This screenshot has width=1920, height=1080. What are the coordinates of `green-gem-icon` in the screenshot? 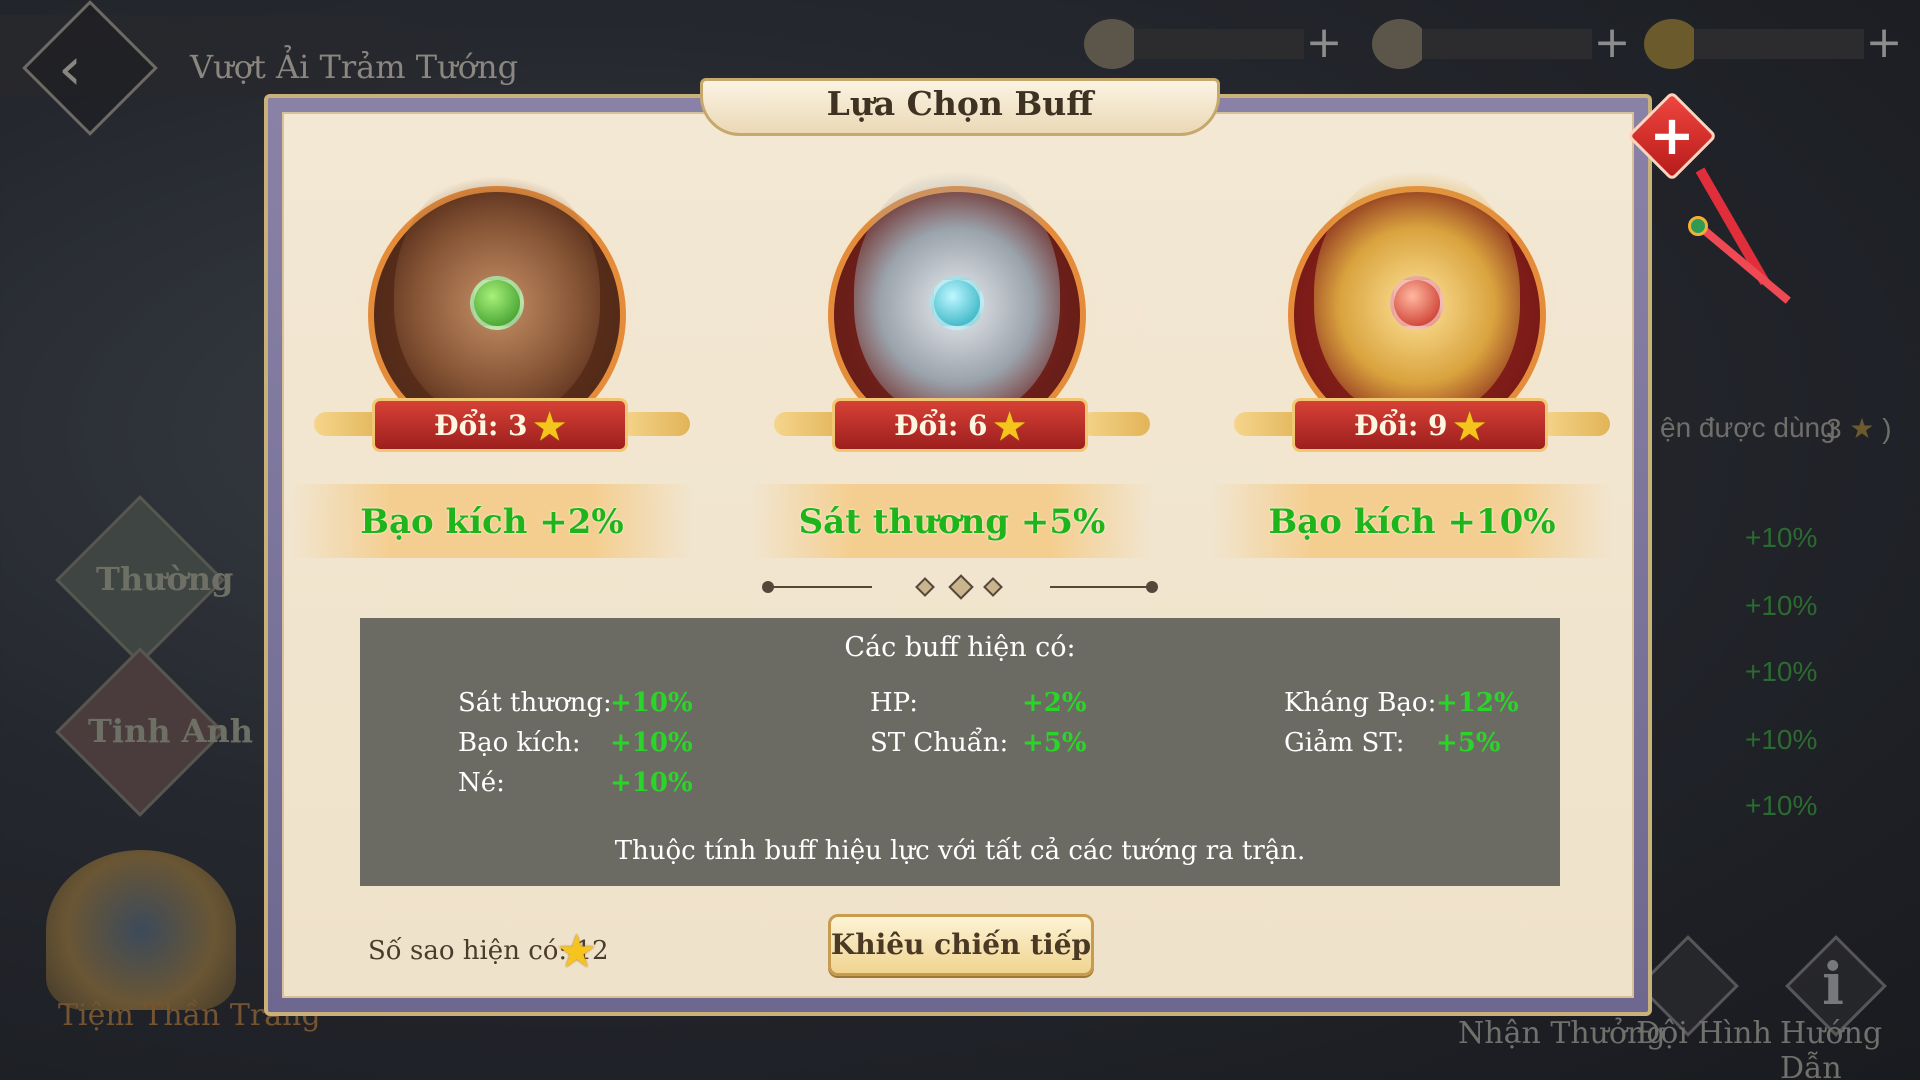 It's located at (497, 303).